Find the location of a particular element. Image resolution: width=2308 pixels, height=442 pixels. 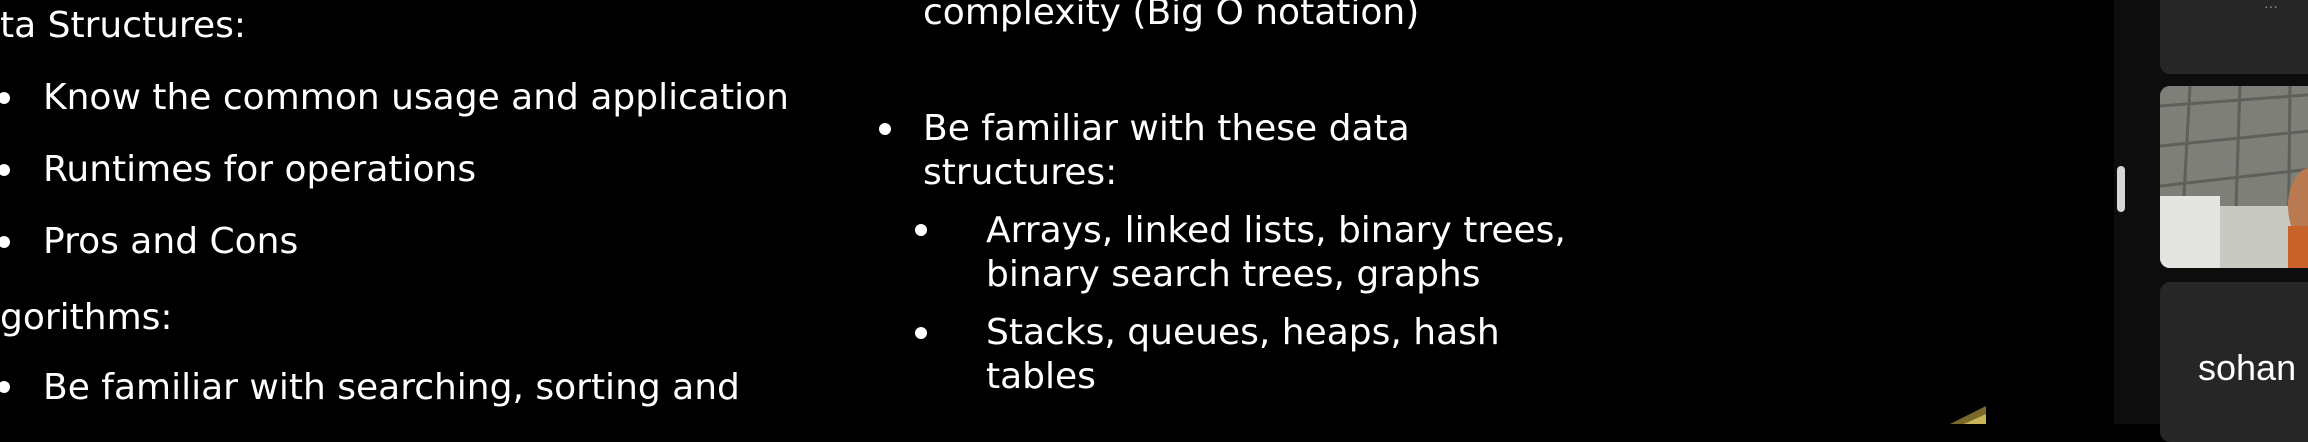

participant-video-image is located at coordinates (2234, 177).